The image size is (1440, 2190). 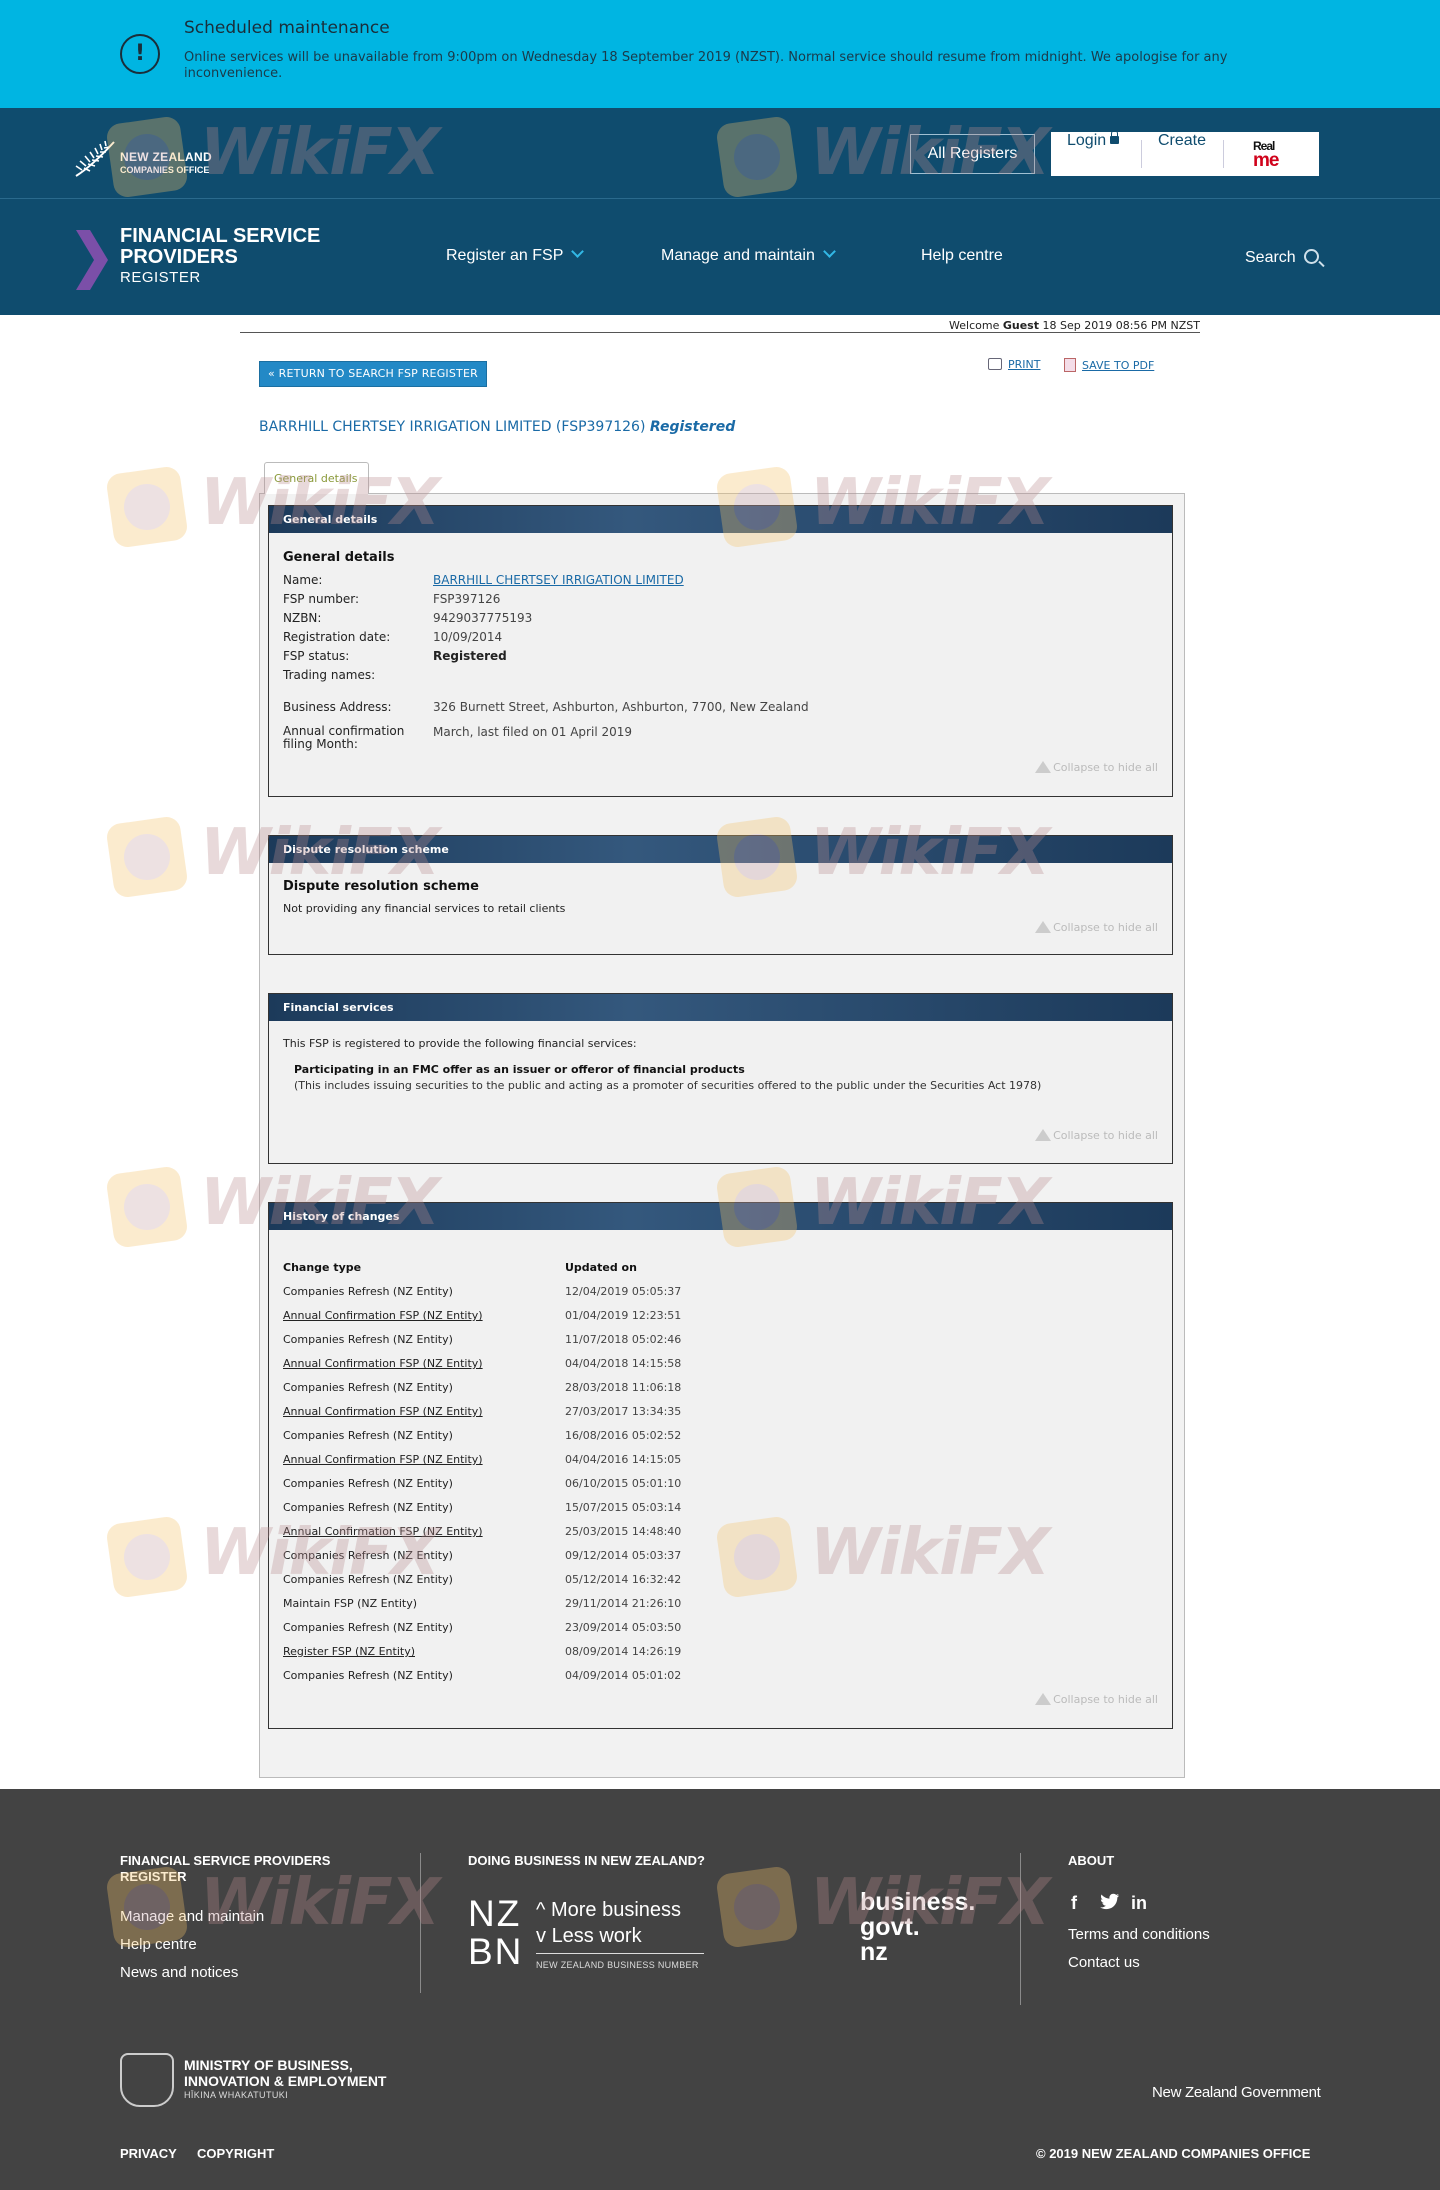 I want to click on nav-help-centre: Help centre, so click(x=962, y=256).